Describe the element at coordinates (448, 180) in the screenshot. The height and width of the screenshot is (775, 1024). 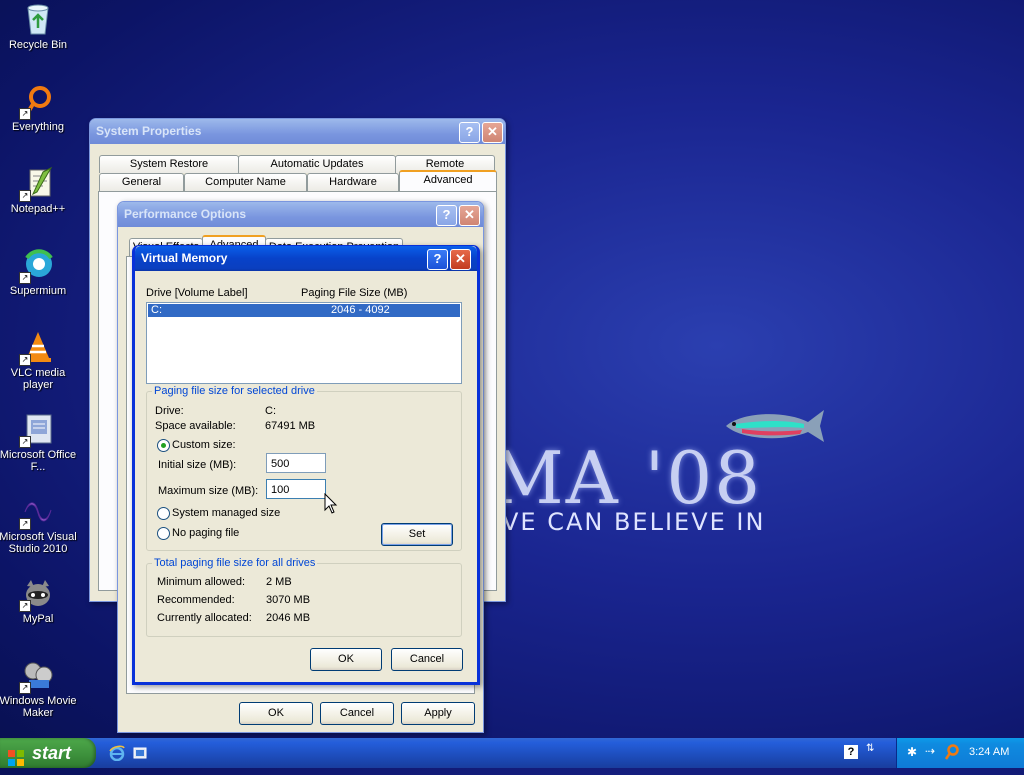
I see `tab-advanced: Advanced` at that location.